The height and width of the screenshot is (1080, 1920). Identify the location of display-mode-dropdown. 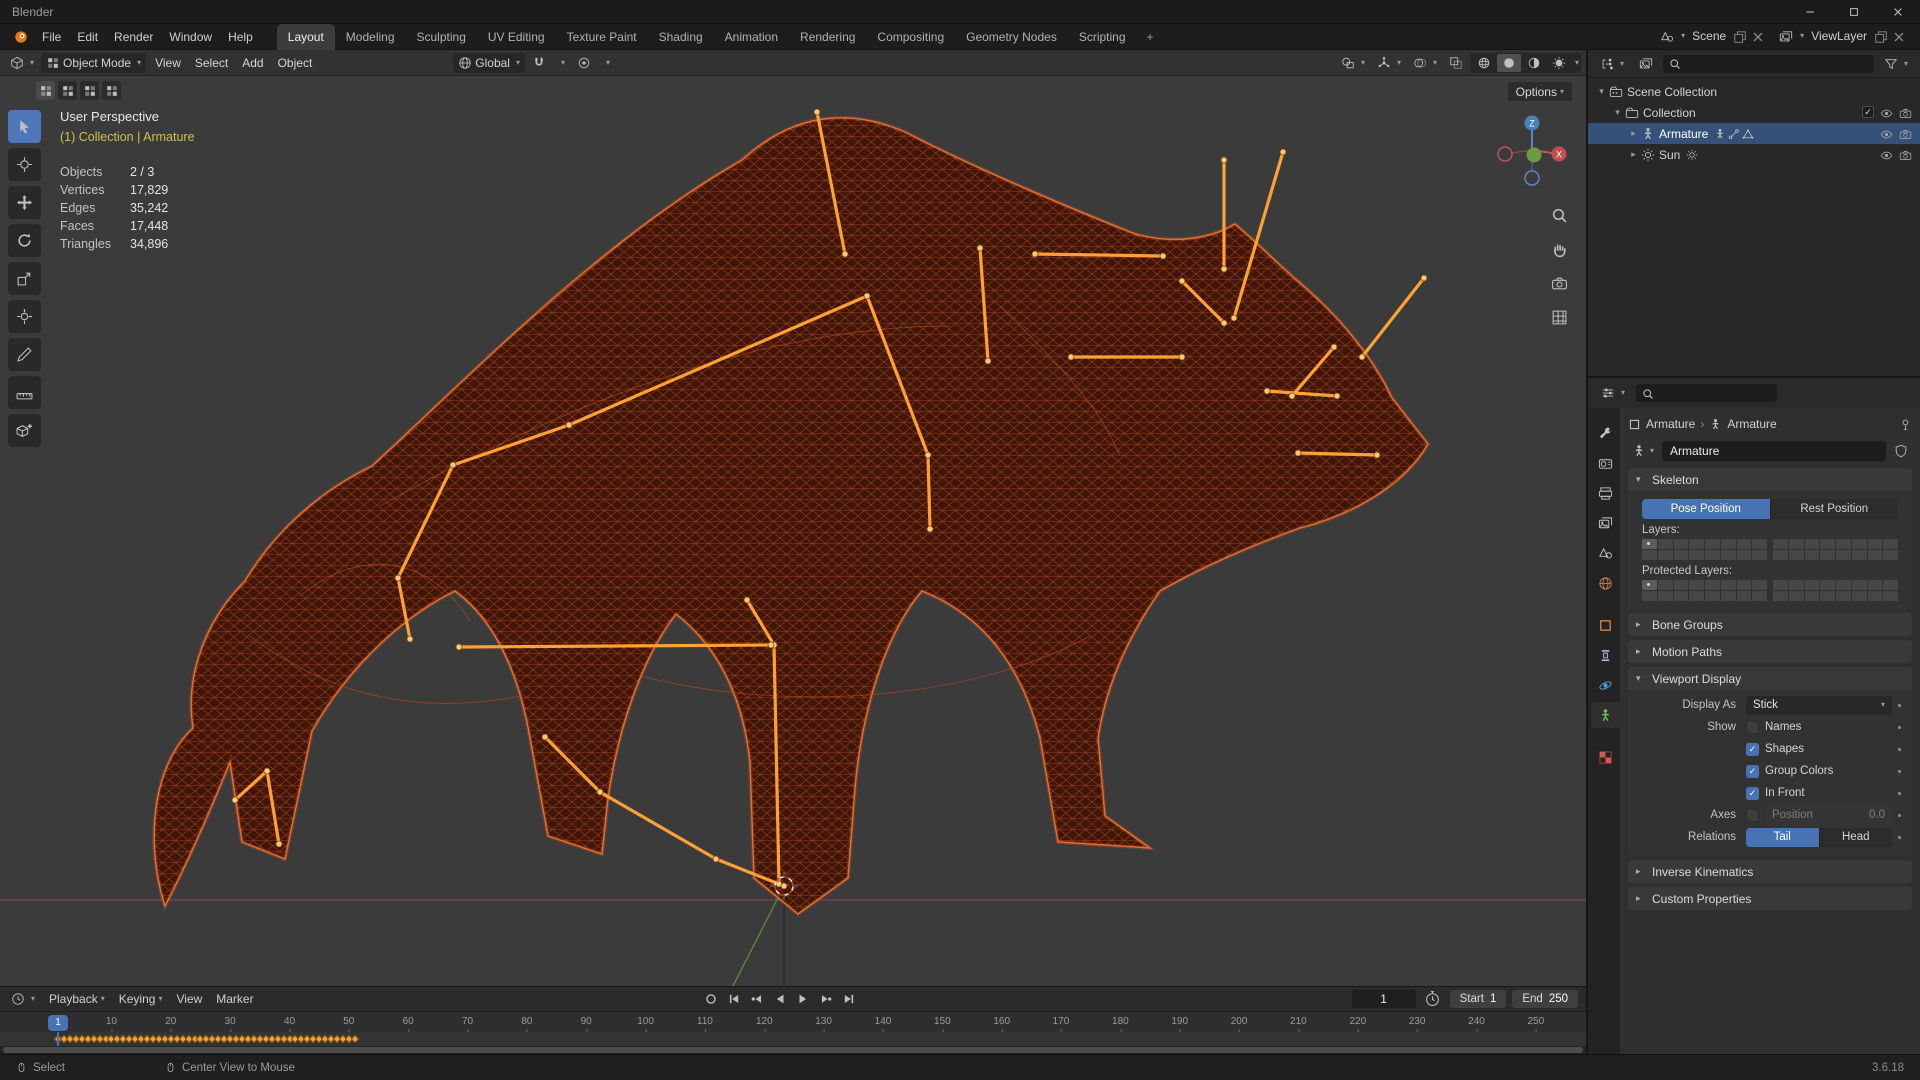
(1646, 64).